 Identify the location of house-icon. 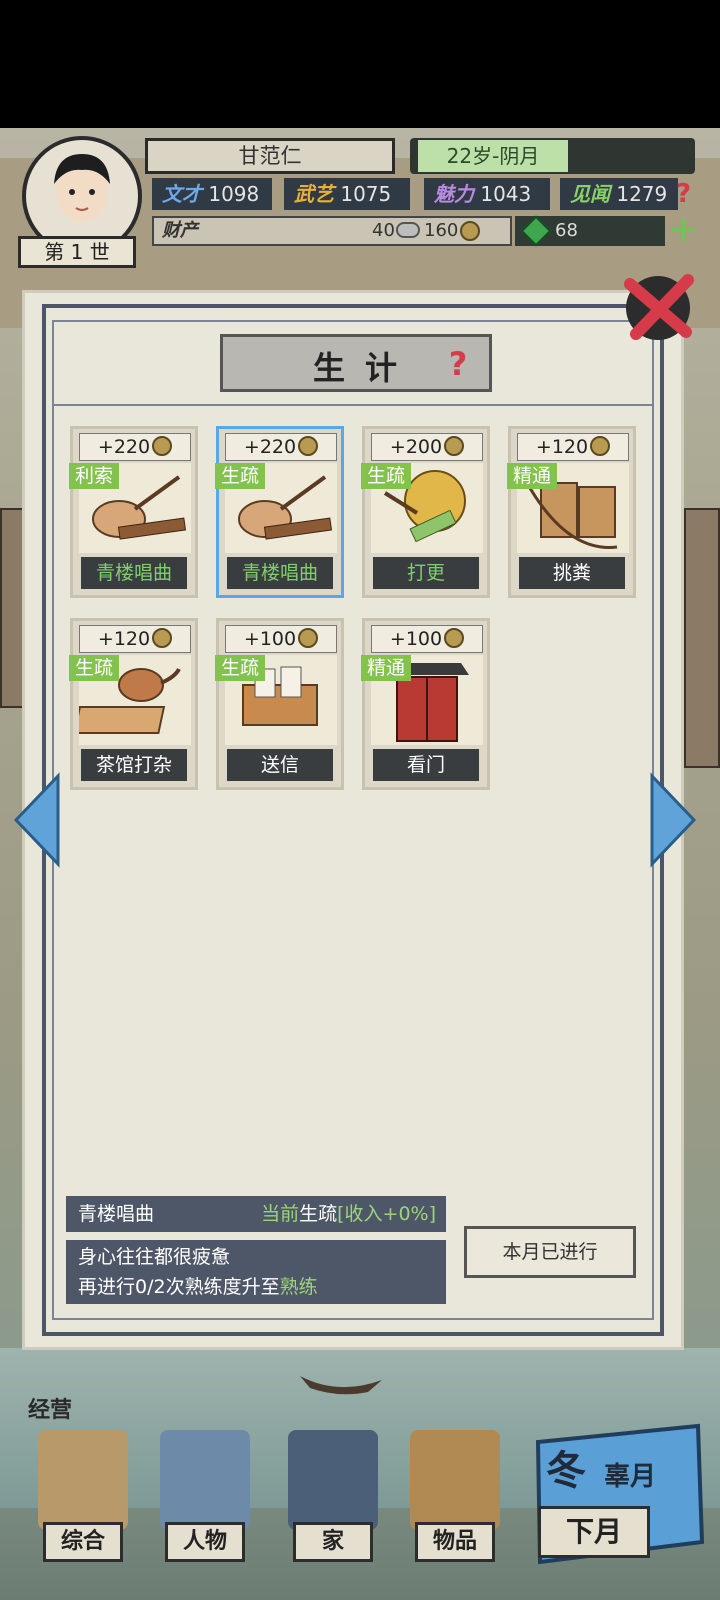
(333, 1480).